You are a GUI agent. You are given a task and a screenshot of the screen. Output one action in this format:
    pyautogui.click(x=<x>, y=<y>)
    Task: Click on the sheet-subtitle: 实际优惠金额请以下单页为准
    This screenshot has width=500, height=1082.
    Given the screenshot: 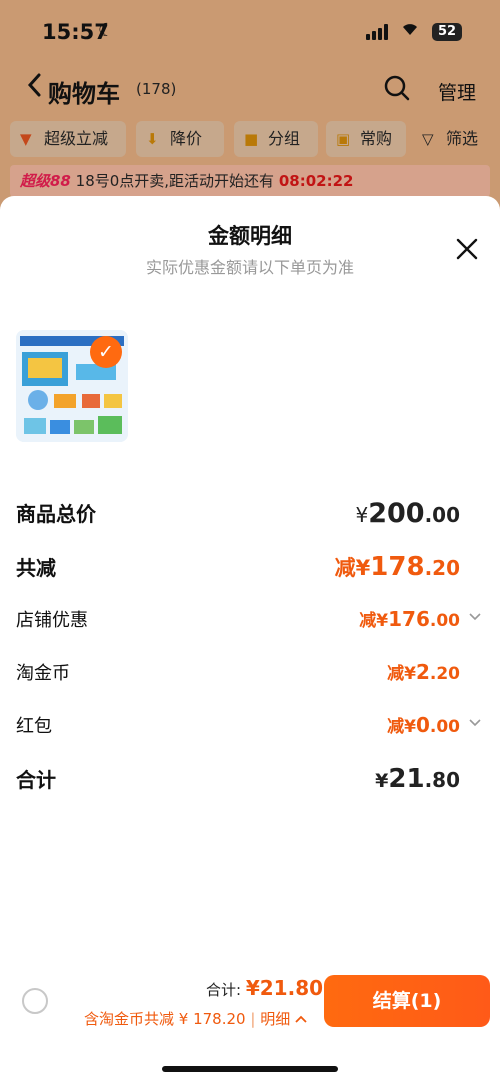 What is the action you would take?
    pyautogui.click(x=249, y=267)
    